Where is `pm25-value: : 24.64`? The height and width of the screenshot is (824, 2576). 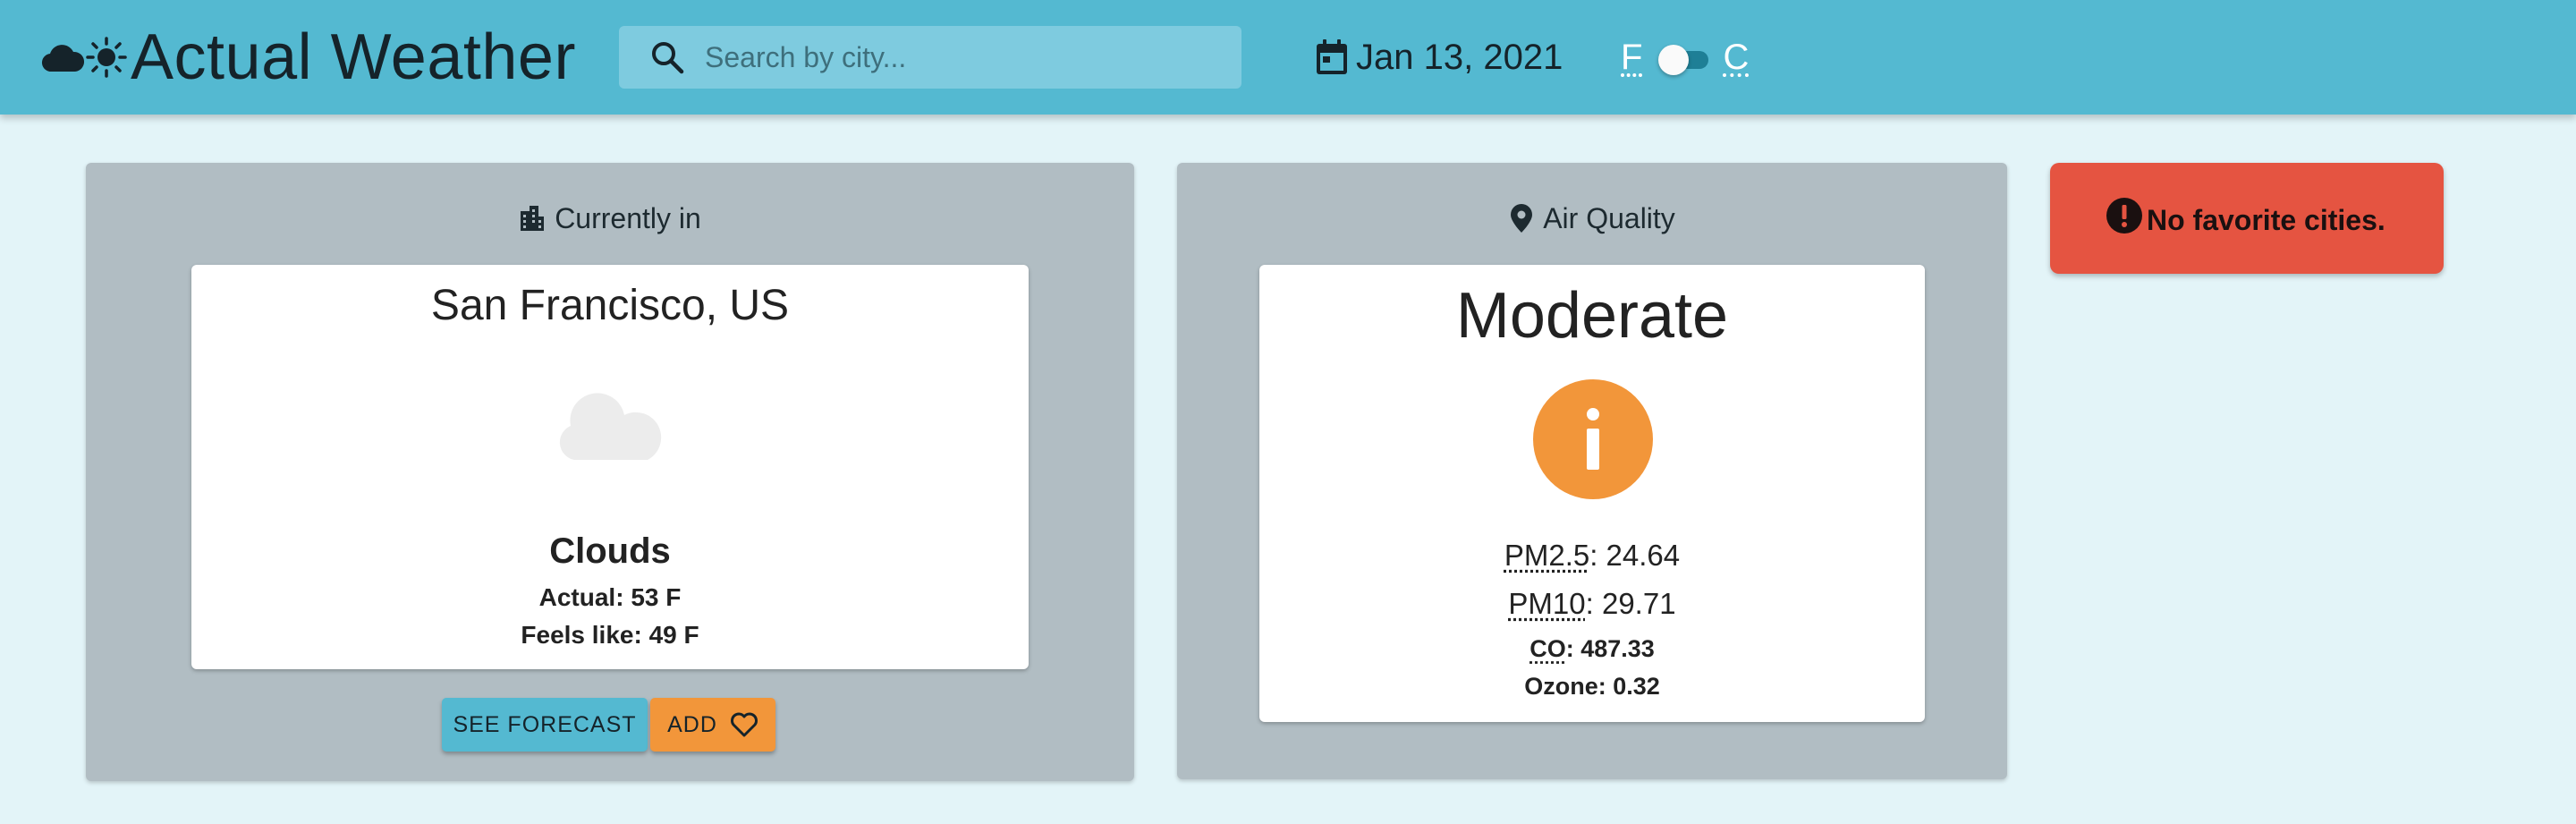 pm25-value: : 24.64 is located at coordinates (1635, 555).